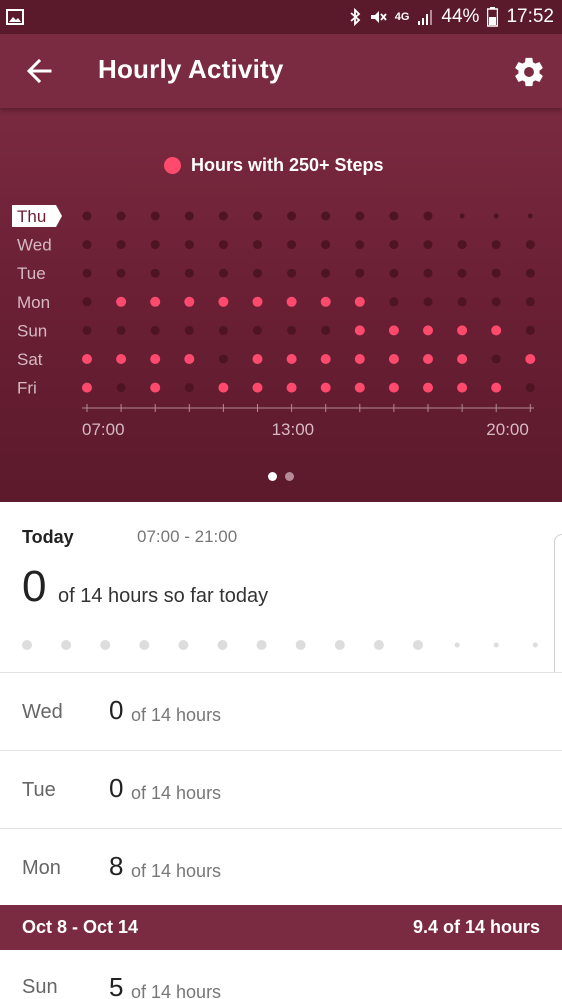 This screenshot has height=999, width=562. I want to click on status-bar: 4G 44% 17:52, so click(281, 17).